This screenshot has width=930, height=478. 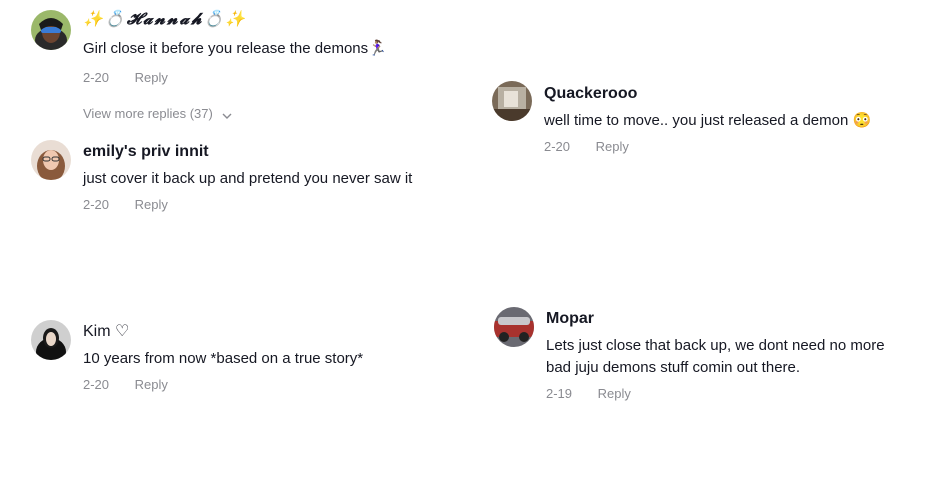 I want to click on comment-username: ✨💍𝓗𝓪𝓷𝓷𝓪𝓱💍✨, so click(x=235, y=19).